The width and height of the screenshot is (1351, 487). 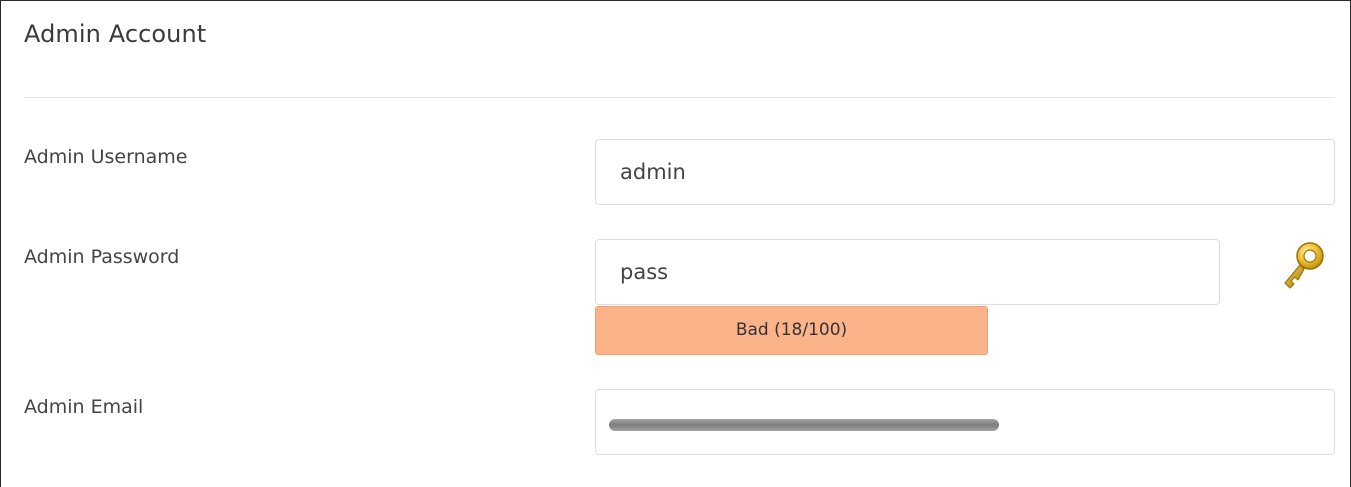 I want to click on password-input, so click(x=907, y=272).